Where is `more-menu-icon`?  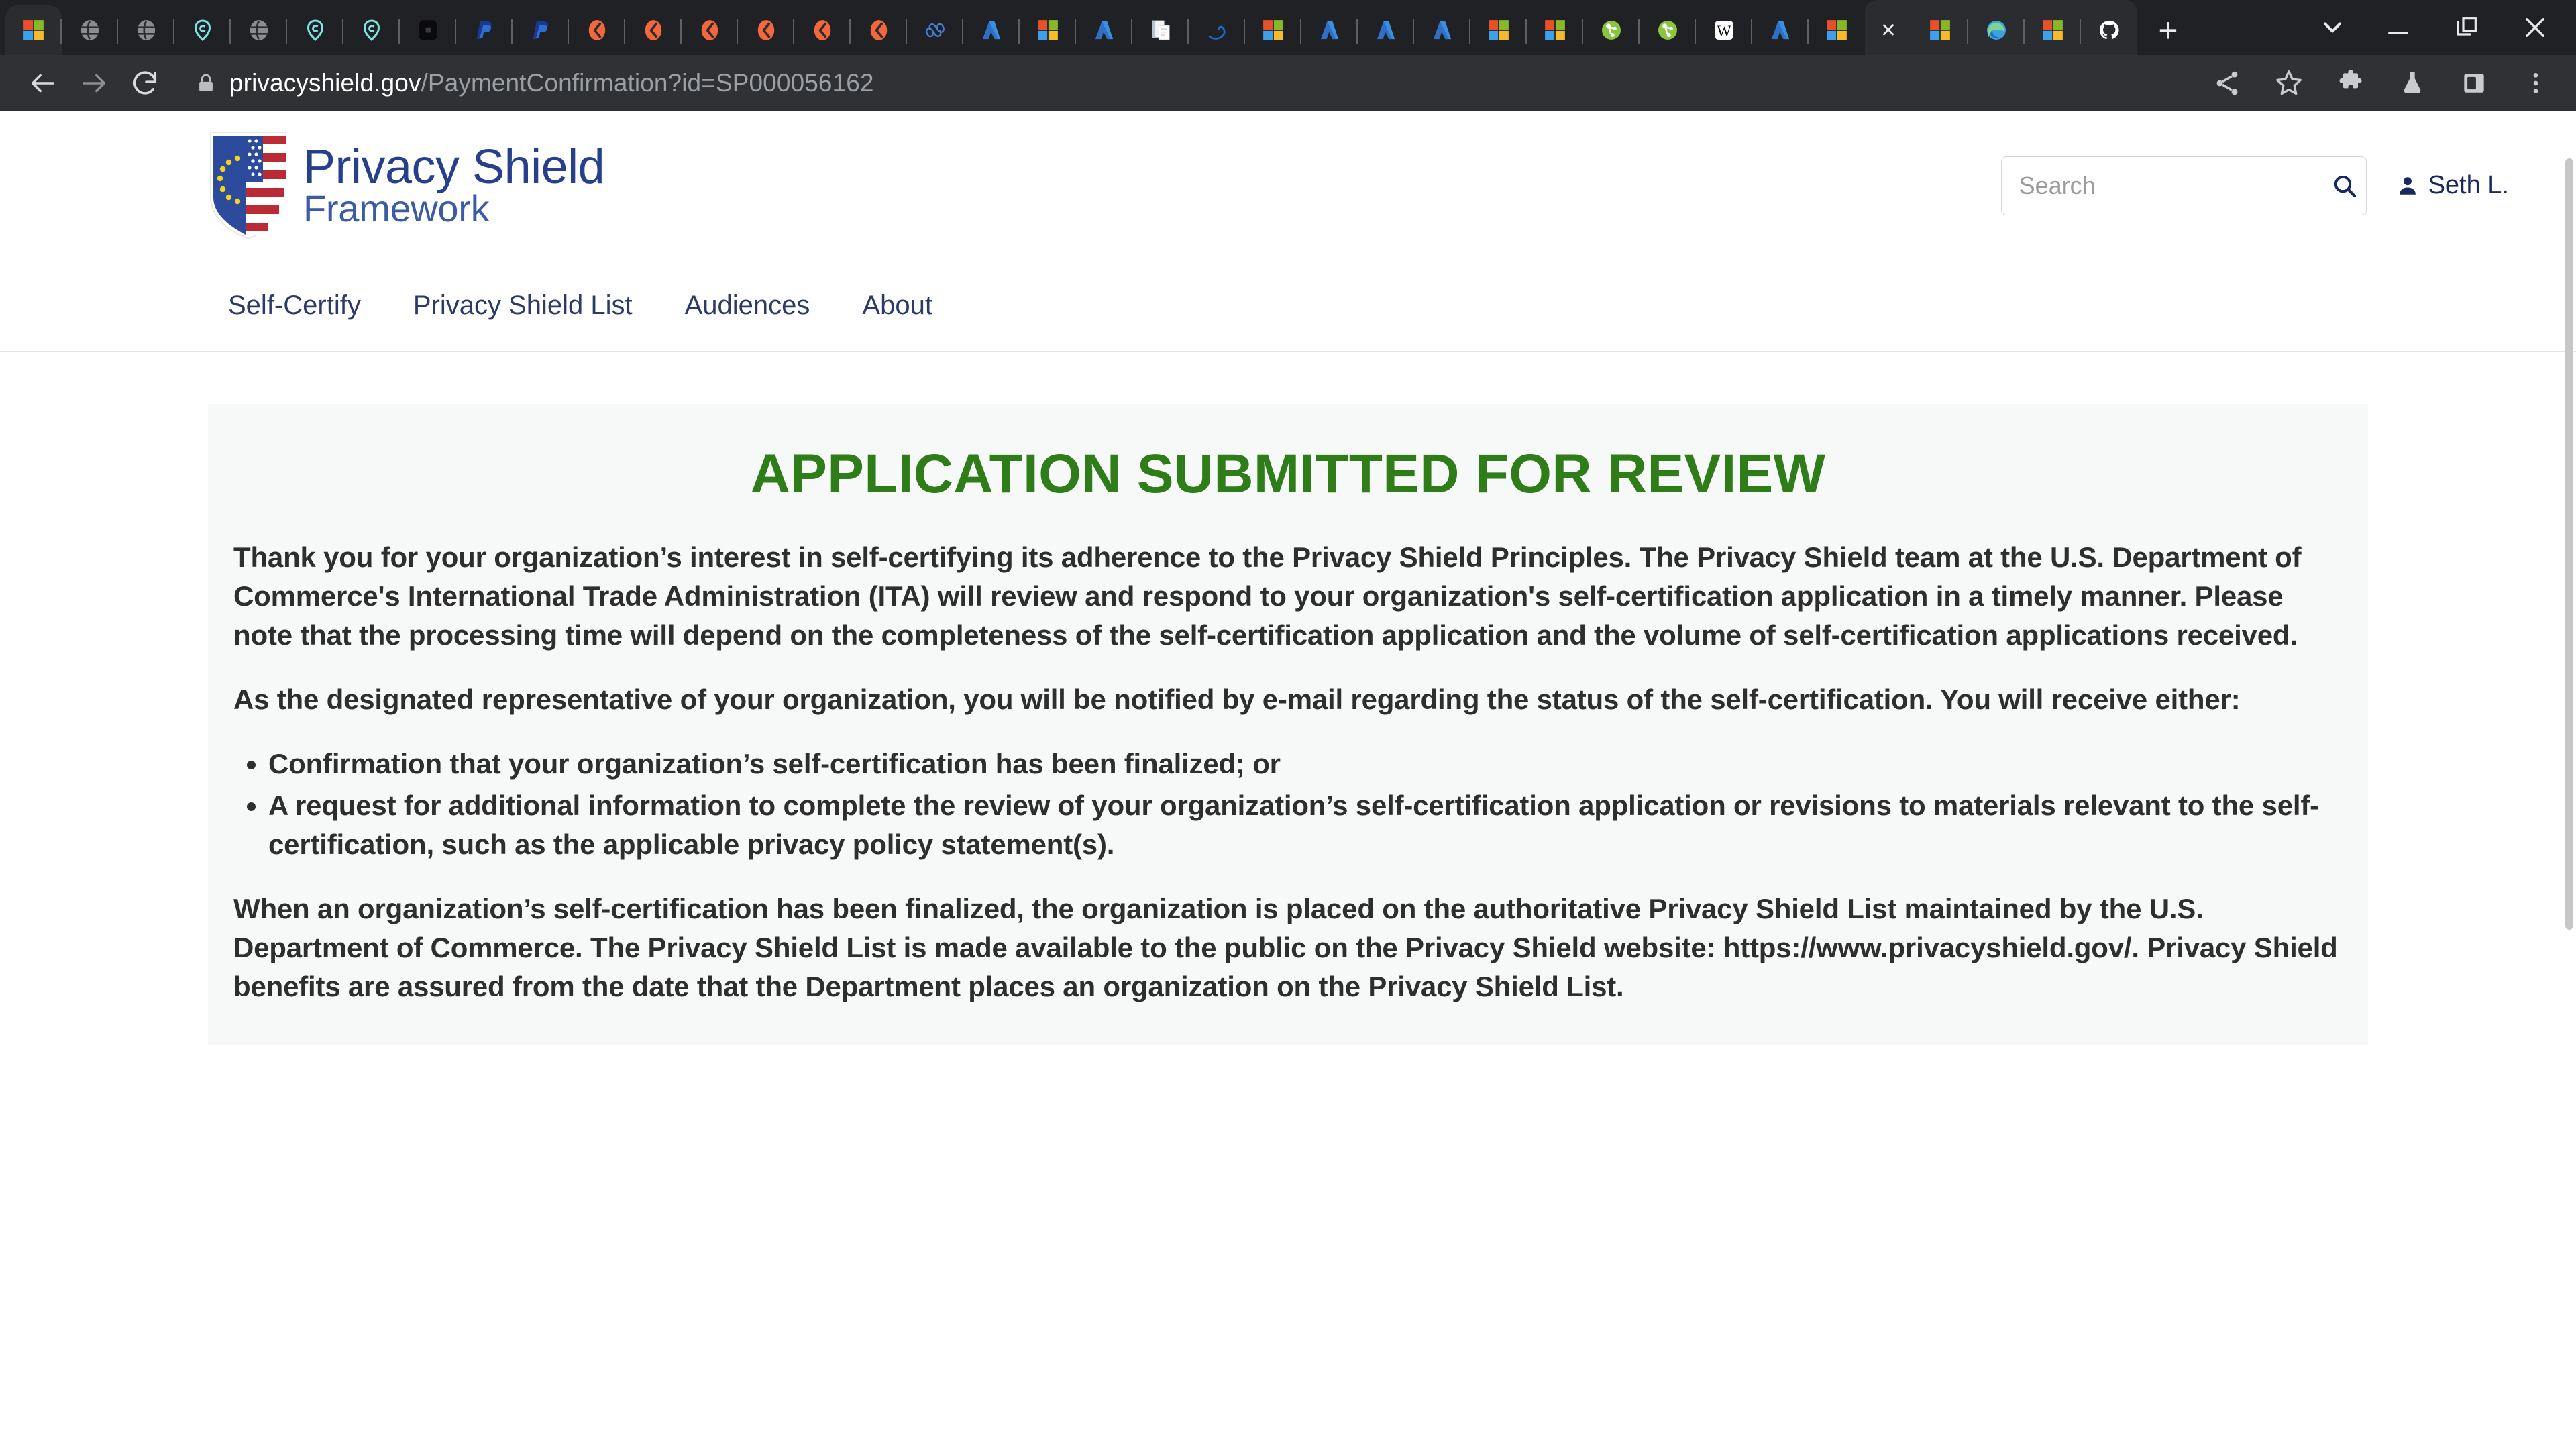 more-menu-icon is located at coordinates (2536, 83).